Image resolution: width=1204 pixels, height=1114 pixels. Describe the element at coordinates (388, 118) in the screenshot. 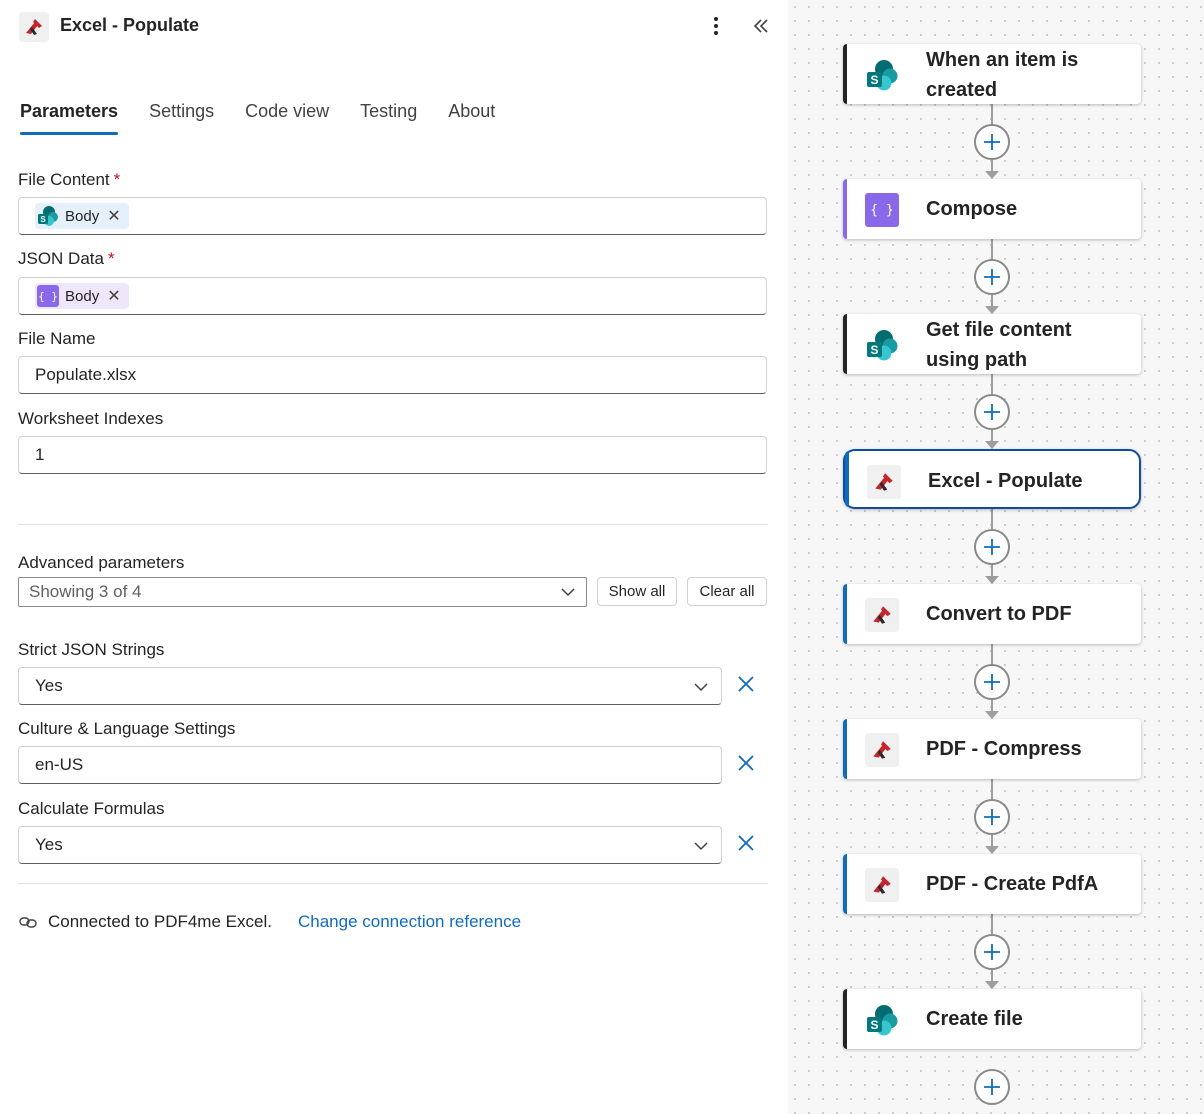

I see `tab-testing: Testing` at that location.